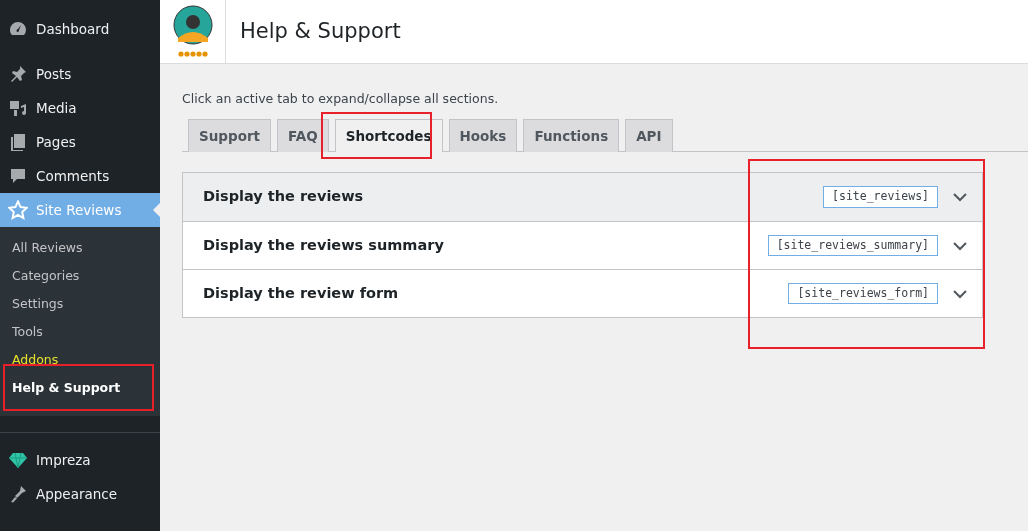 The image size is (1028, 531). What do you see at coordinates (18, 108) in the screenshot?
I see `media-icon` at bounding box center [18, 108].